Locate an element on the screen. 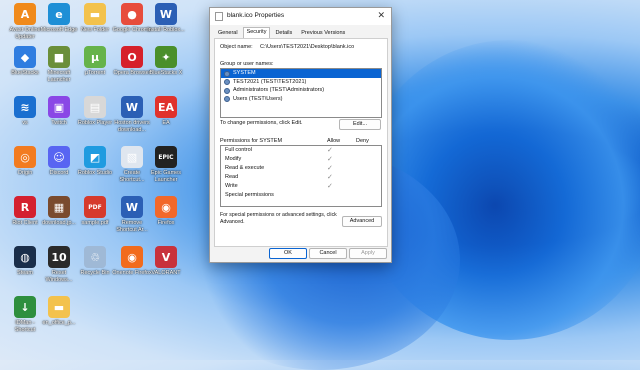  title-bar: blank.ico Properties ✕ is located at coordinates (300, 16).